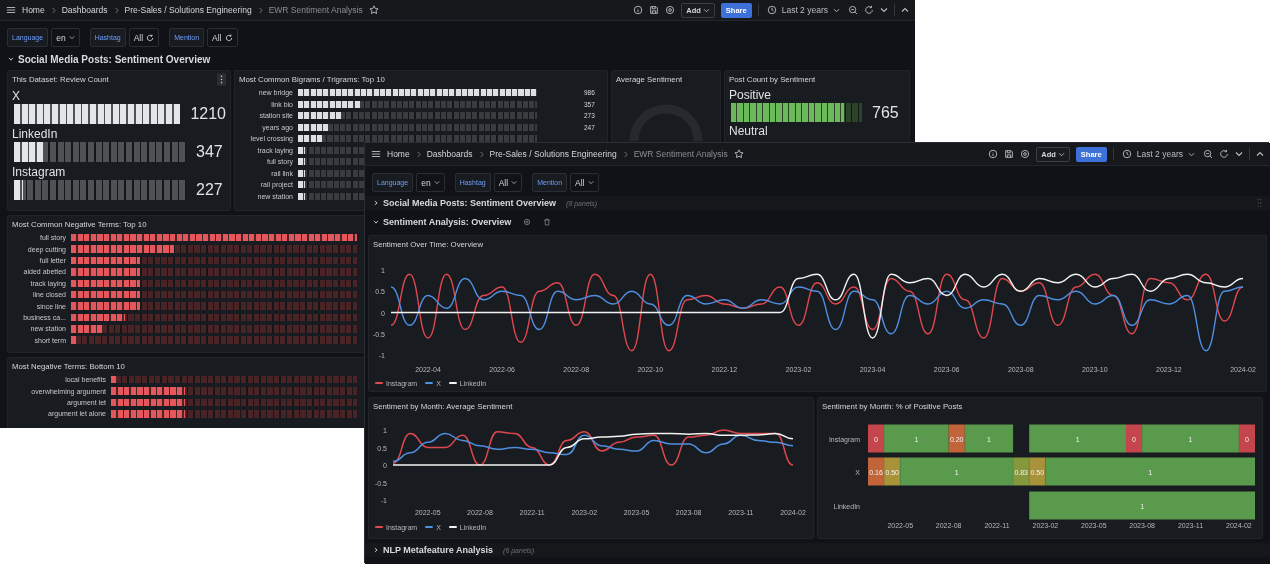  What do you see at coordinates (749, 131) in the screenshot?
I see `sentiment-label: Neutral` at bounding box center [749, 131].